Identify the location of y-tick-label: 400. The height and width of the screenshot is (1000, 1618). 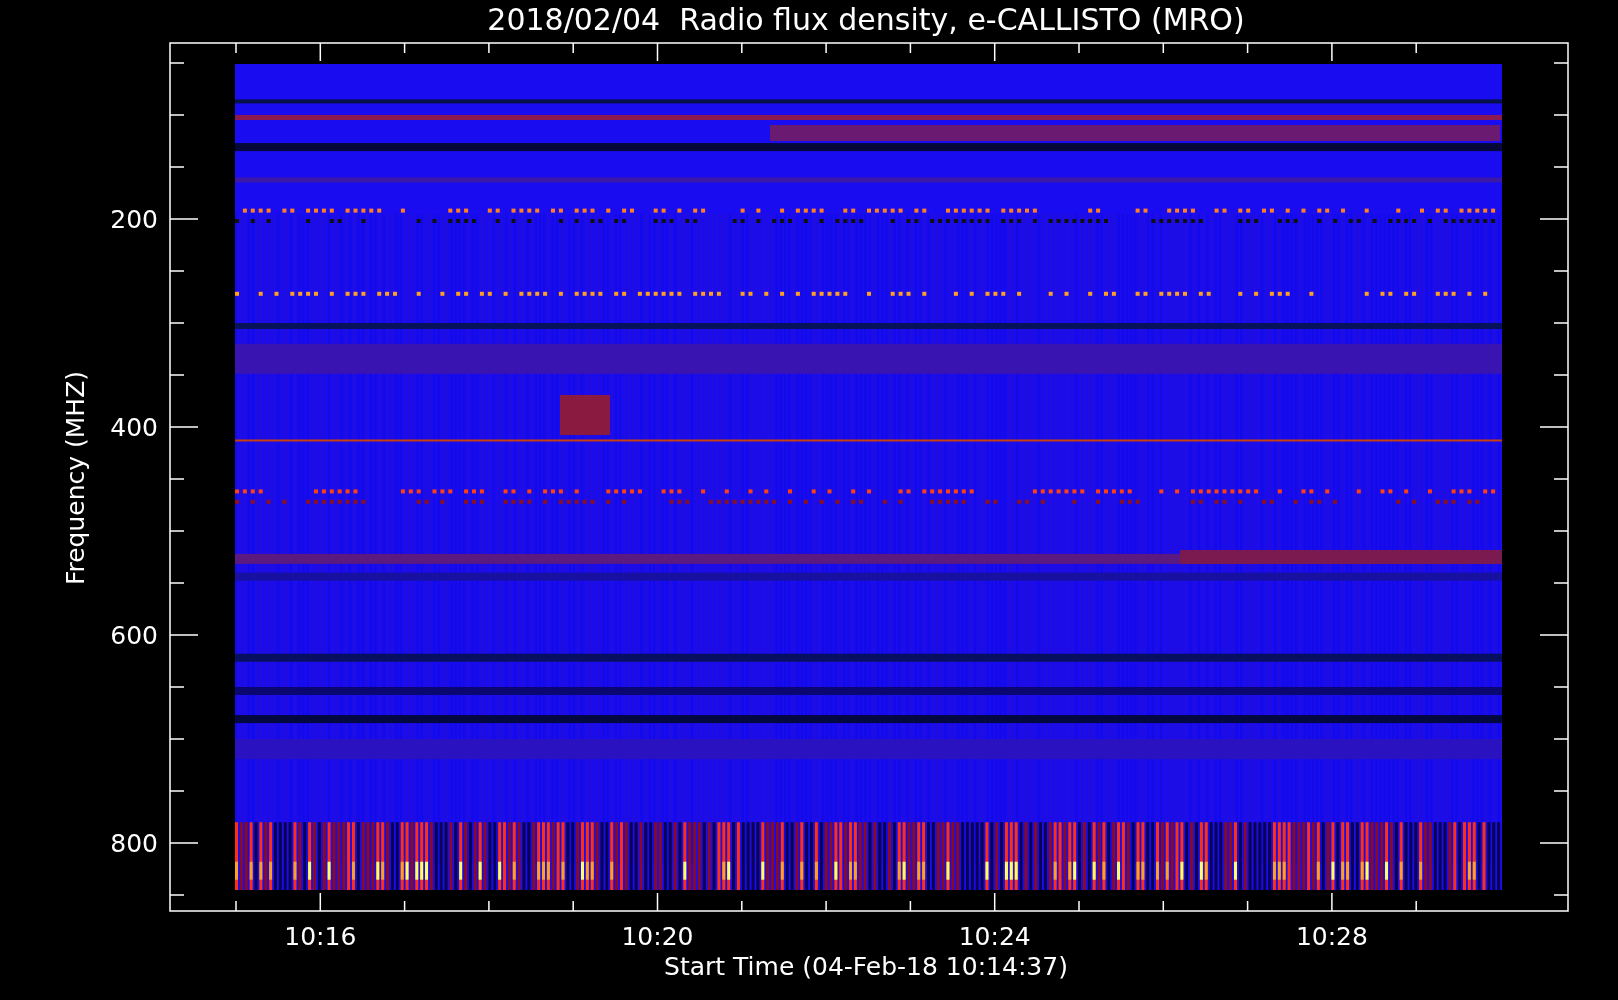
(134, 427).